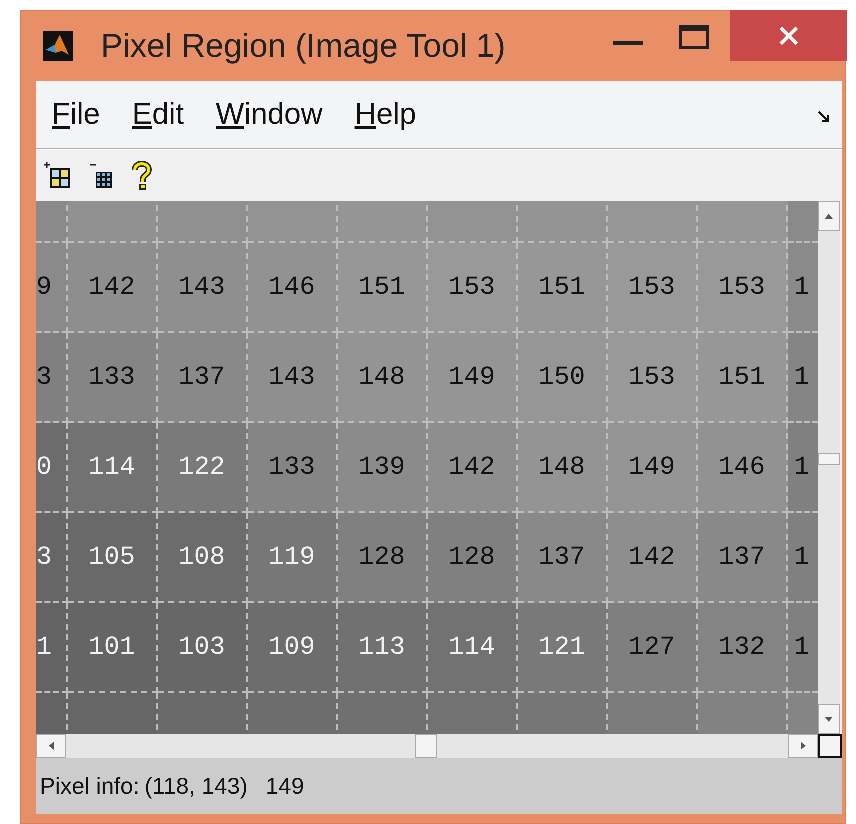 This screenshot has width=856, height=824. I want to click on close-button, so click(788, 35).